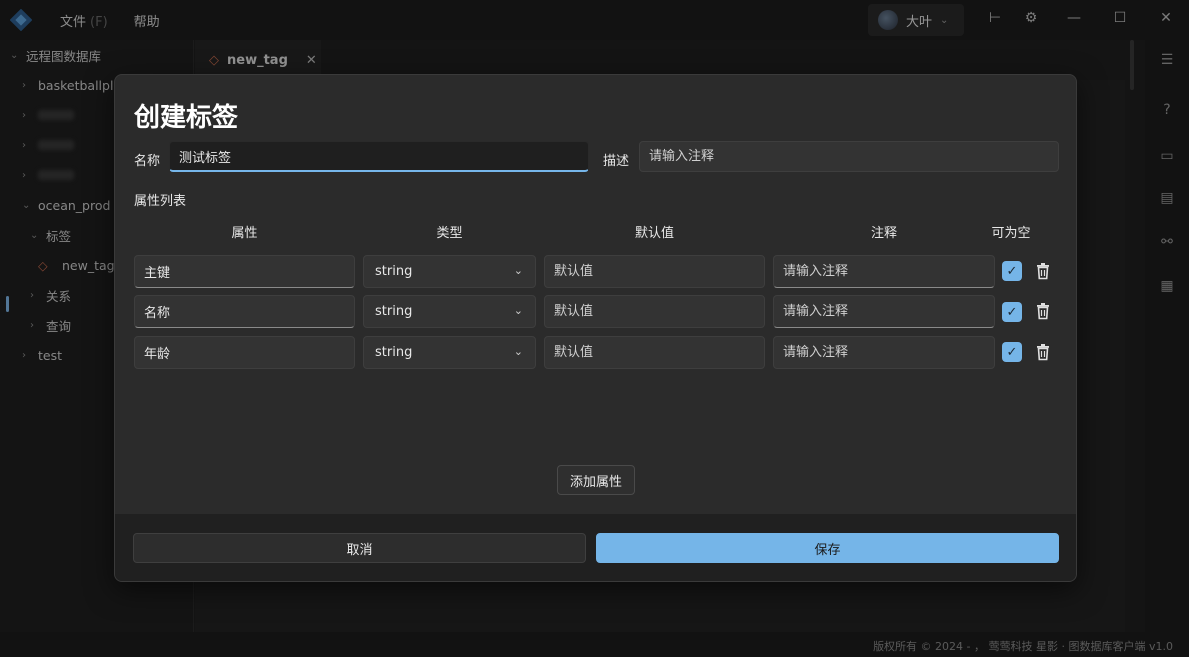 The height and width of the screenshot is (657, 1189). What do you see at coordinates (654, 233) in the screenshot?
I see `column-header-default: 默认值` at bounding box center [654, 233].